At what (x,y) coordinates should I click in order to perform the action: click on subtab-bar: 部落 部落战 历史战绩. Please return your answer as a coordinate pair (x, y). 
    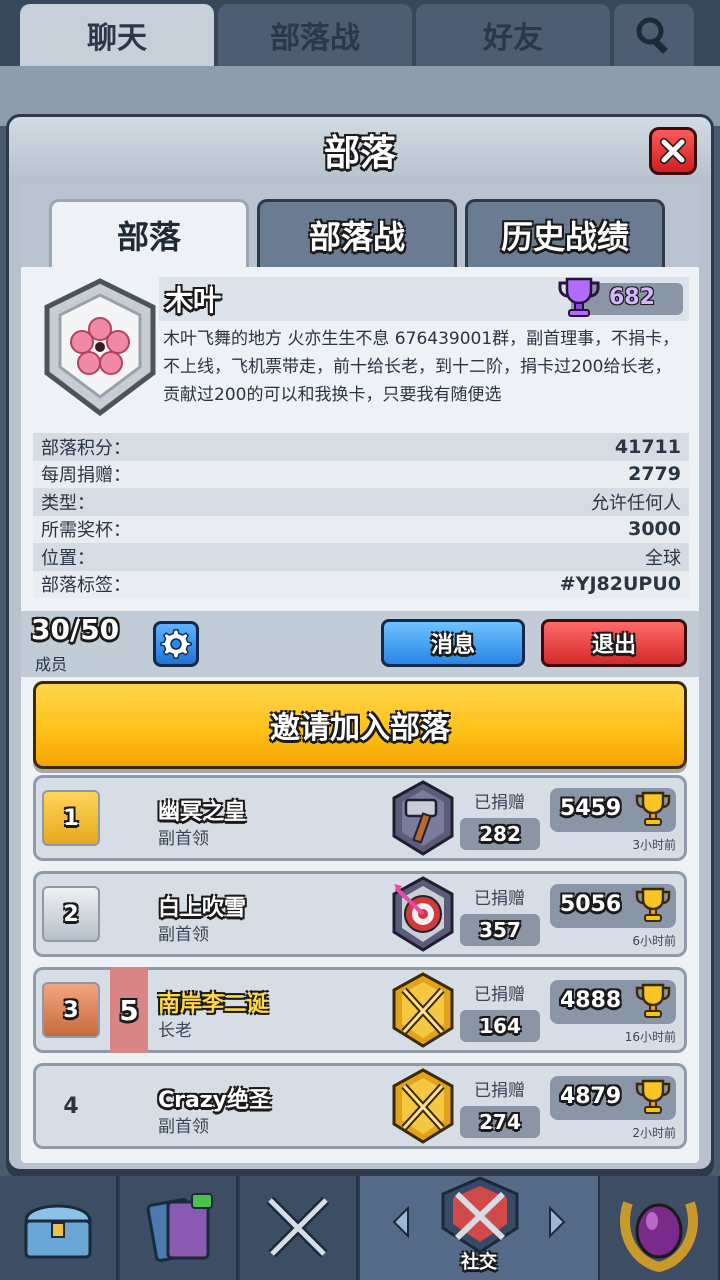
    Looking at the image, I should click on (360, 225).